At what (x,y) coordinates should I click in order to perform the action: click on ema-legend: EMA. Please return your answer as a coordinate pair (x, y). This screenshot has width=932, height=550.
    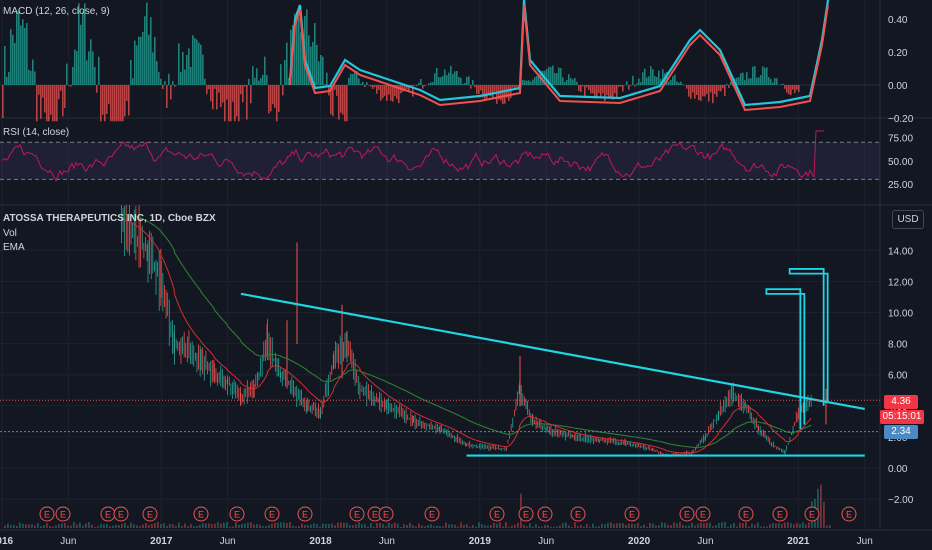
    Looking at the image, I should click on (14, 247).